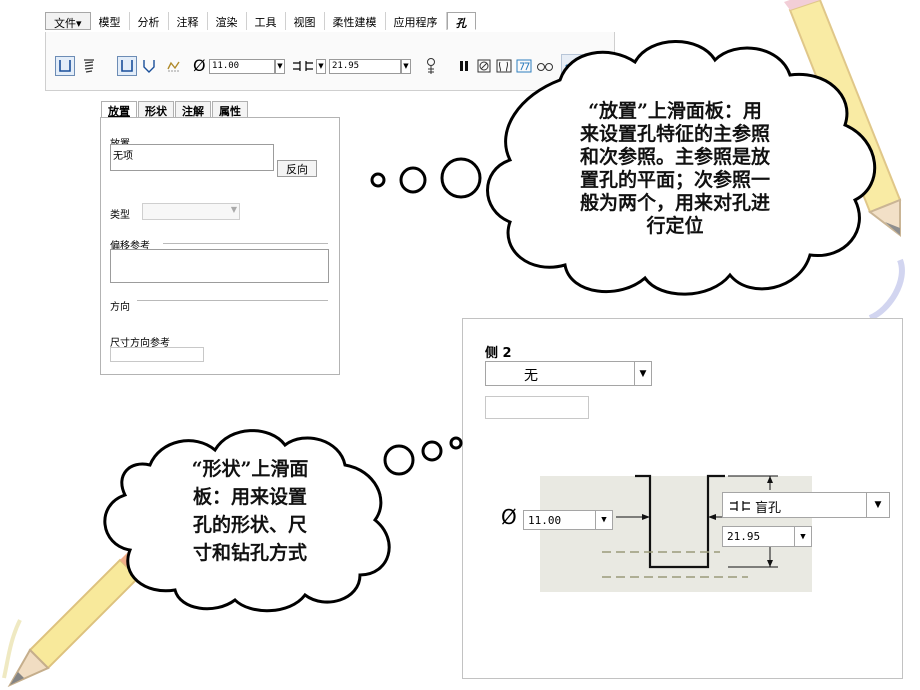  I want to click on reverse-button-label: 反向, so click(297, 169).